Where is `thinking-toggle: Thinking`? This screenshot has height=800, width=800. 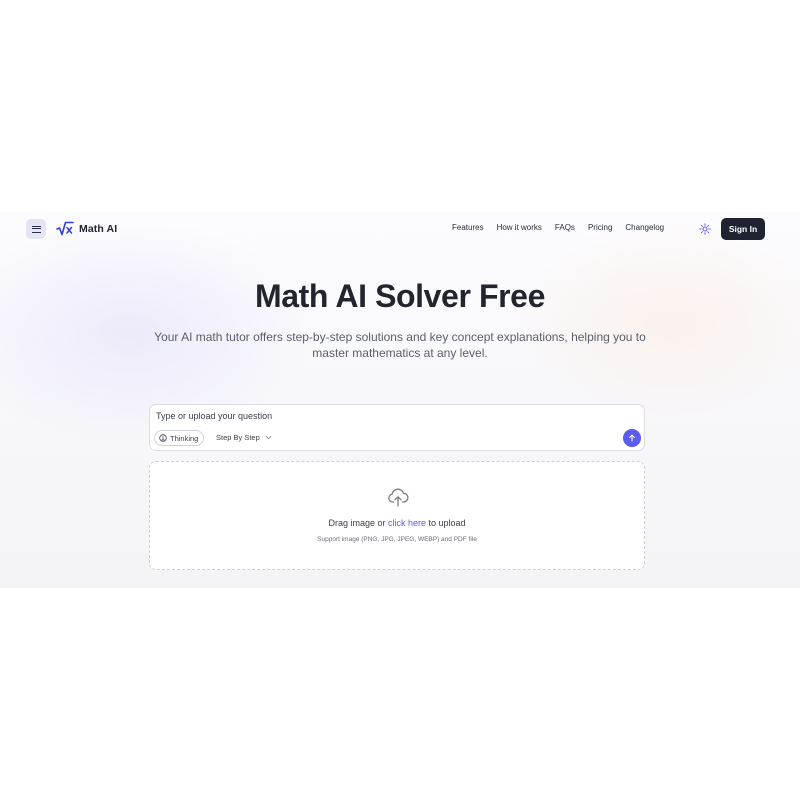
thinking-toggle: Thinking is located at coordinates (179, 438).